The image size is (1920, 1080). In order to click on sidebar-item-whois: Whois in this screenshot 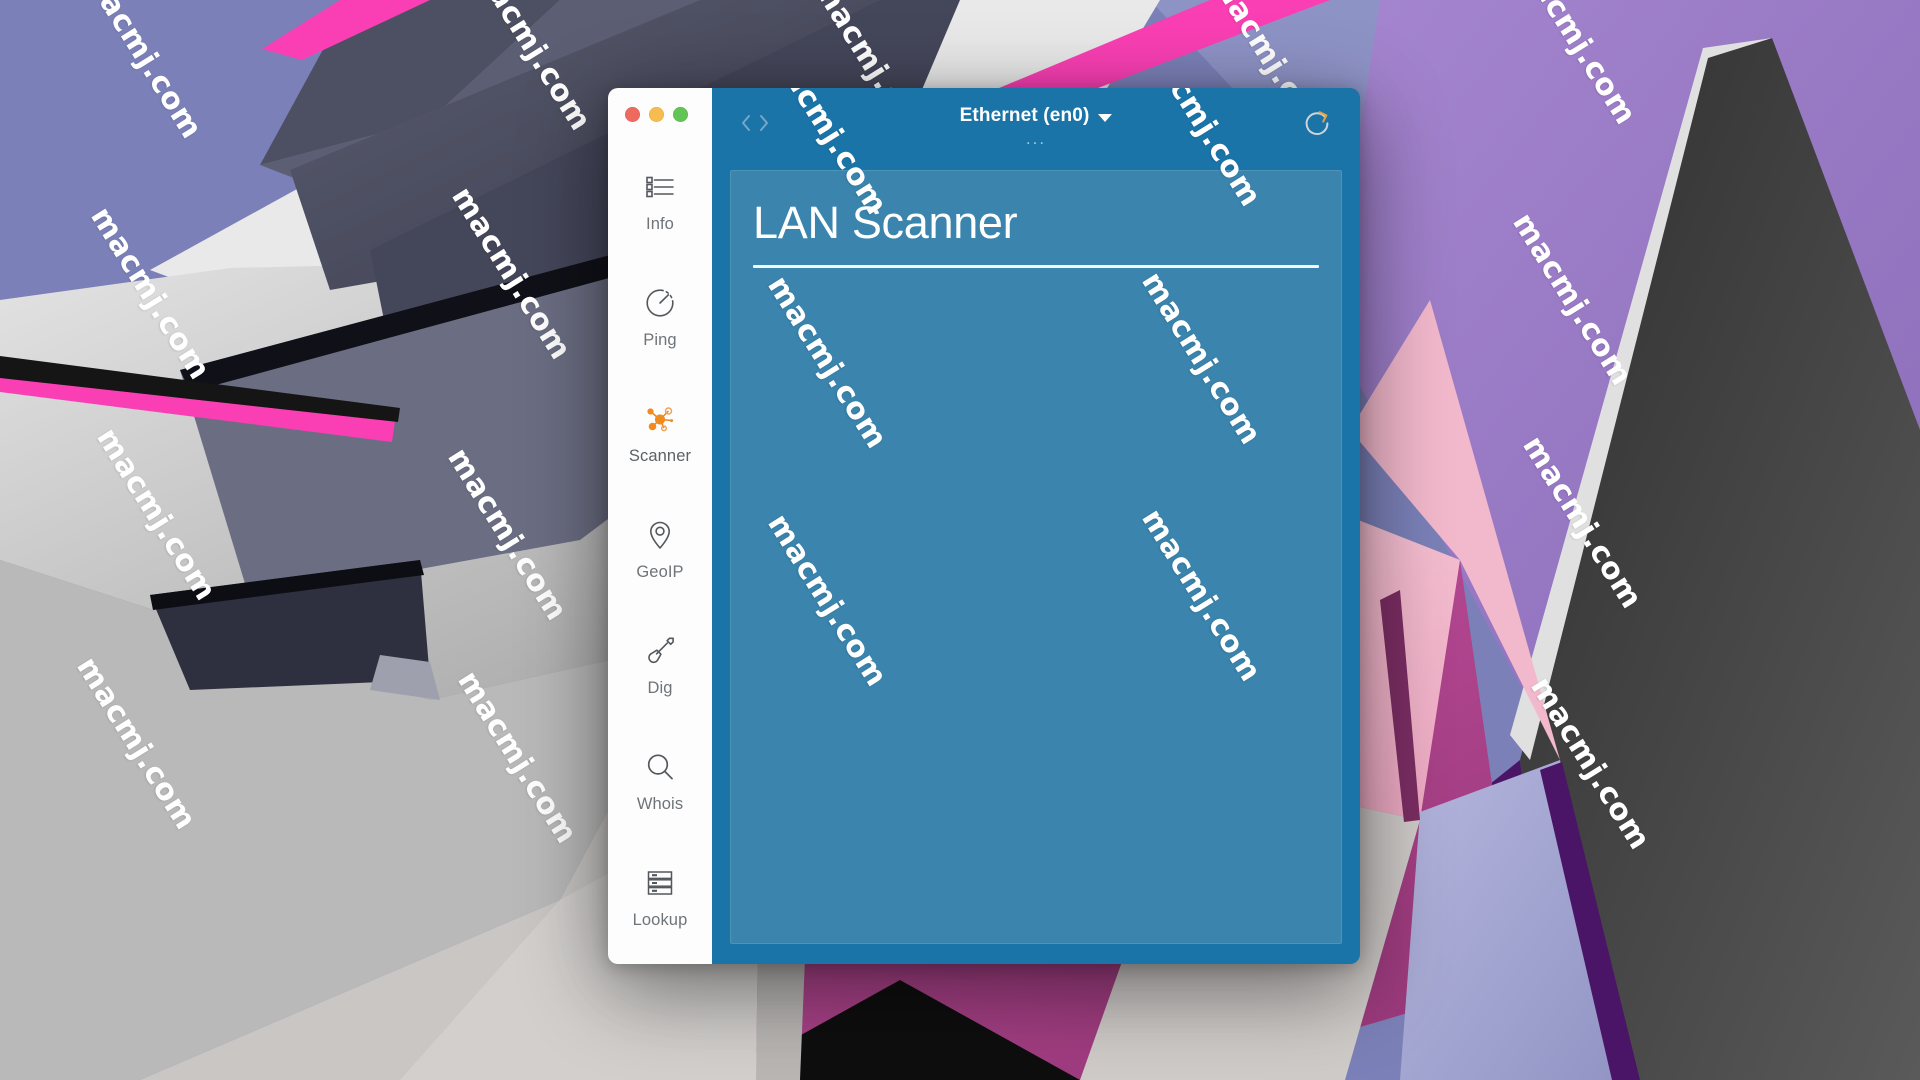, I will do `click(660, 782)`.